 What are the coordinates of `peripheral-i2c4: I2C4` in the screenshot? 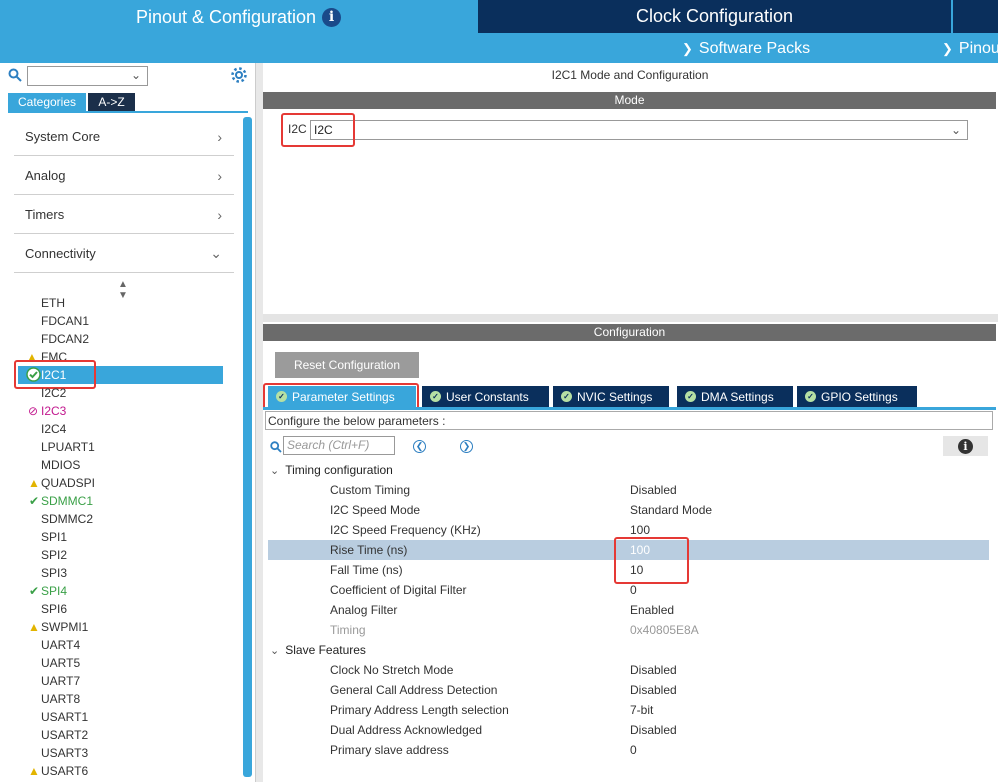 It's located at (125, 429).